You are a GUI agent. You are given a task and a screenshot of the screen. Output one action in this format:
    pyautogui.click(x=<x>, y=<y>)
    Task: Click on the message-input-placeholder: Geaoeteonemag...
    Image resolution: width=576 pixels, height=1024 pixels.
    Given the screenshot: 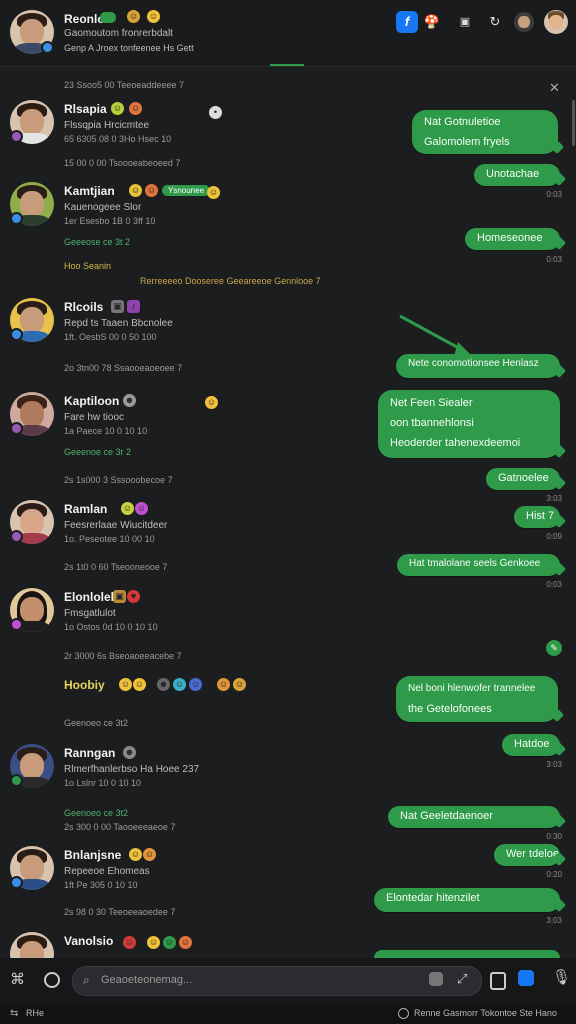 What is the action you would take?
    pyautogui.click(x=147, y=980)
    